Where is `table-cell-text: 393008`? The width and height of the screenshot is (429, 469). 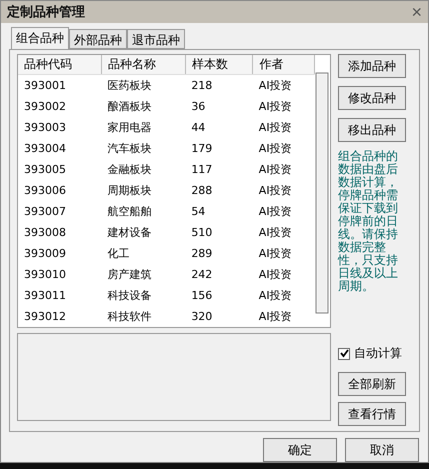 table-cell-text: 393008 is located at coordinates (45, 232).